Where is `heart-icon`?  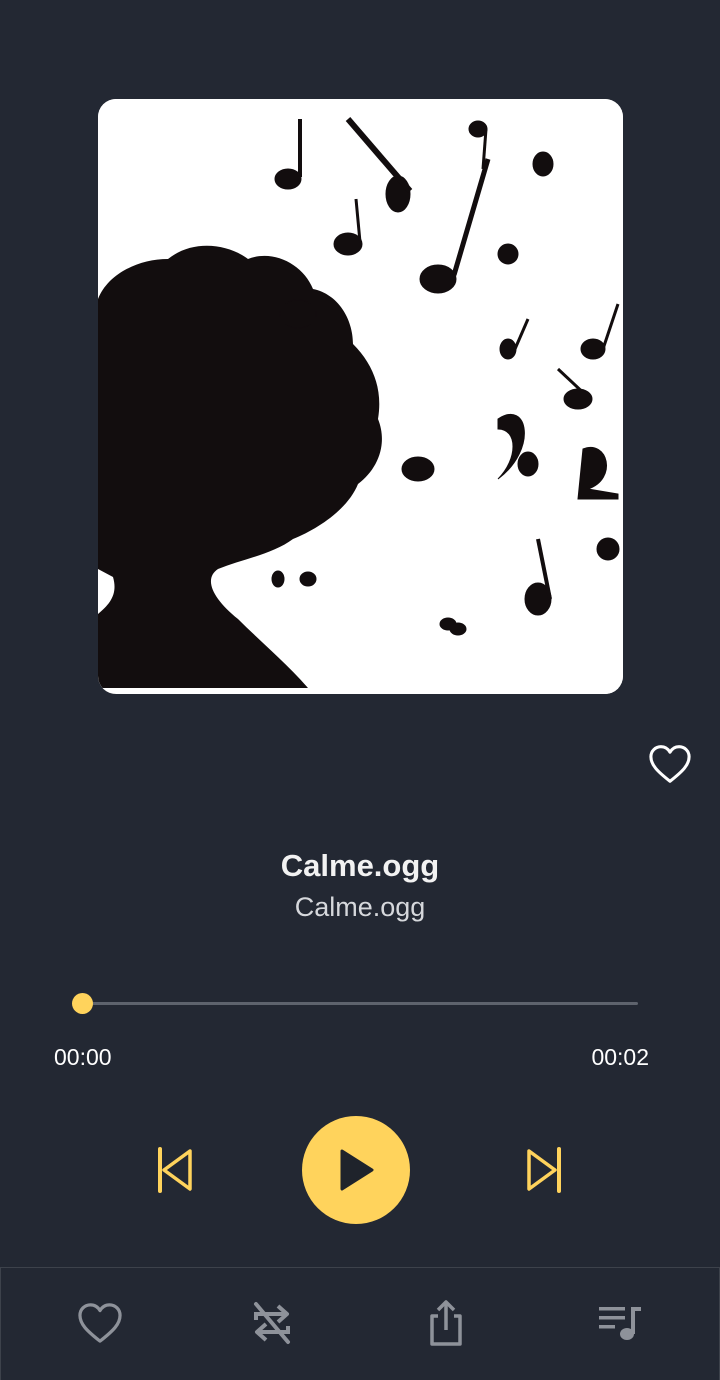 heart-icon is located at coordinates (100, 1323).